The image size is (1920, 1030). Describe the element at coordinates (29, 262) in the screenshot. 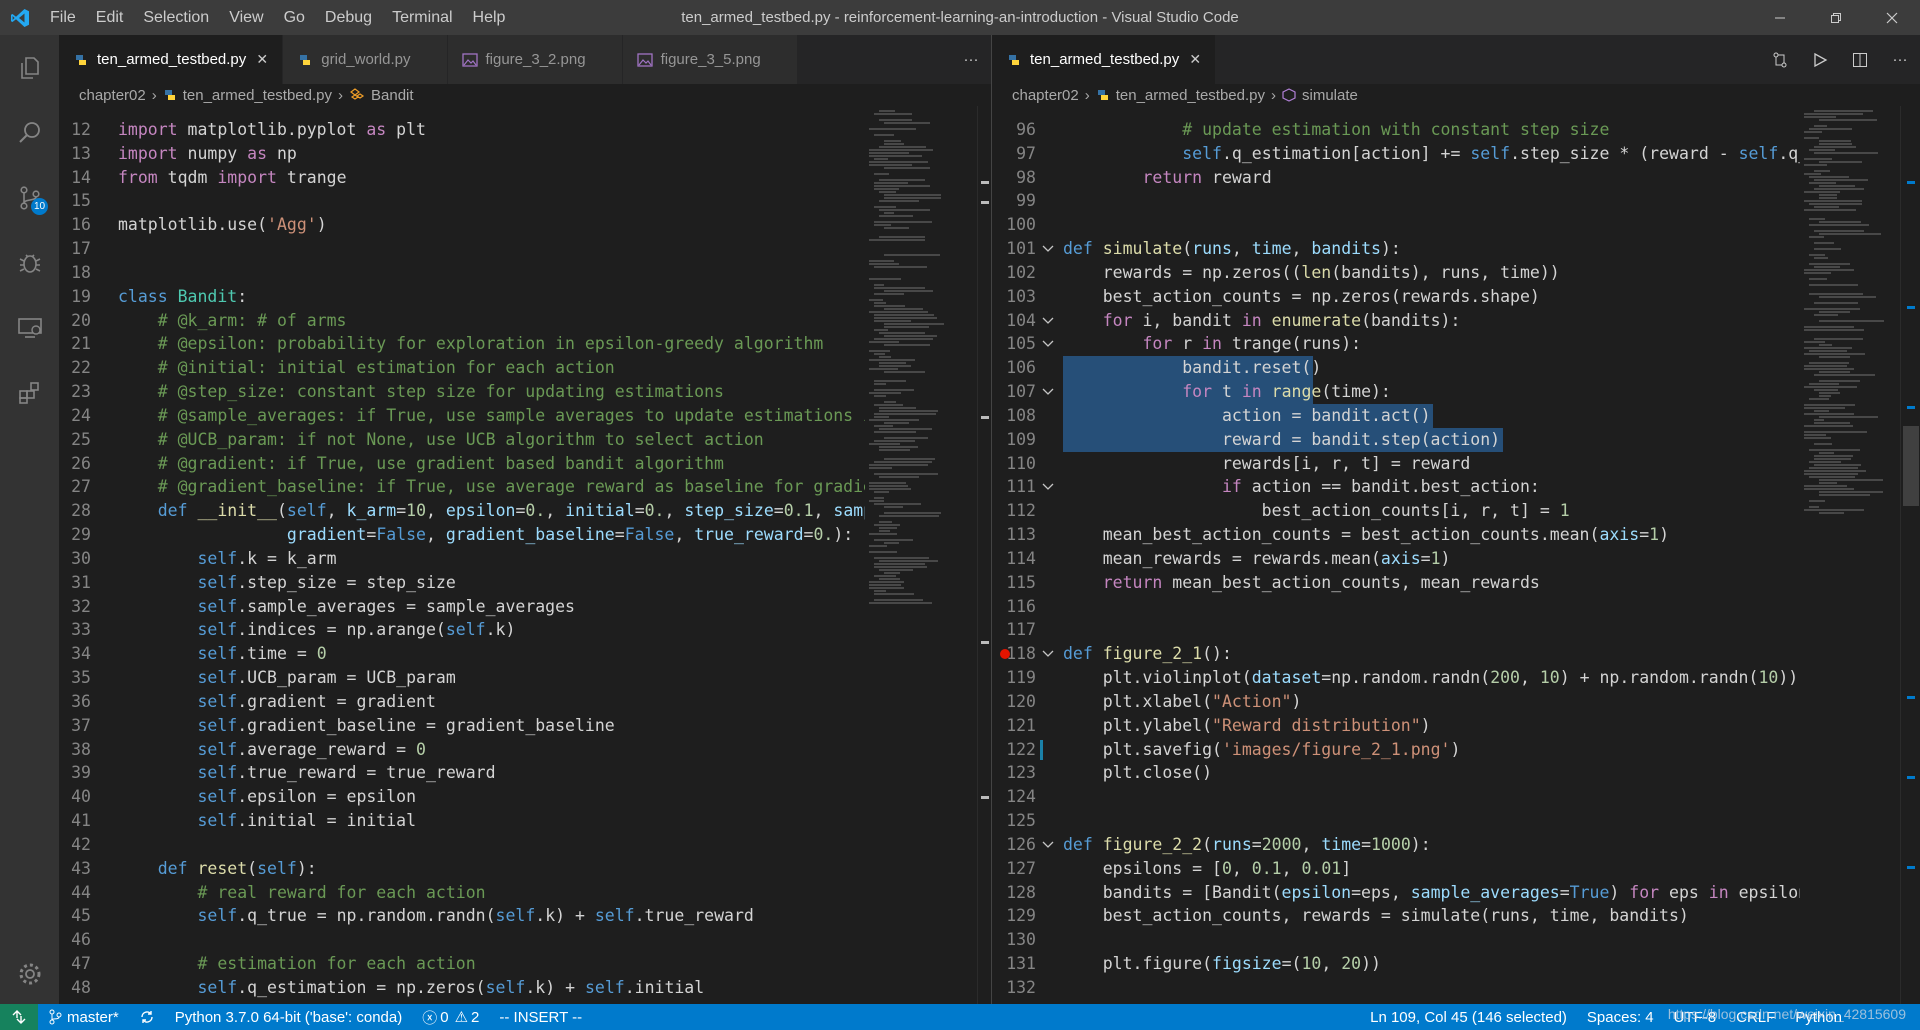

I see `debug-icon` at that location.